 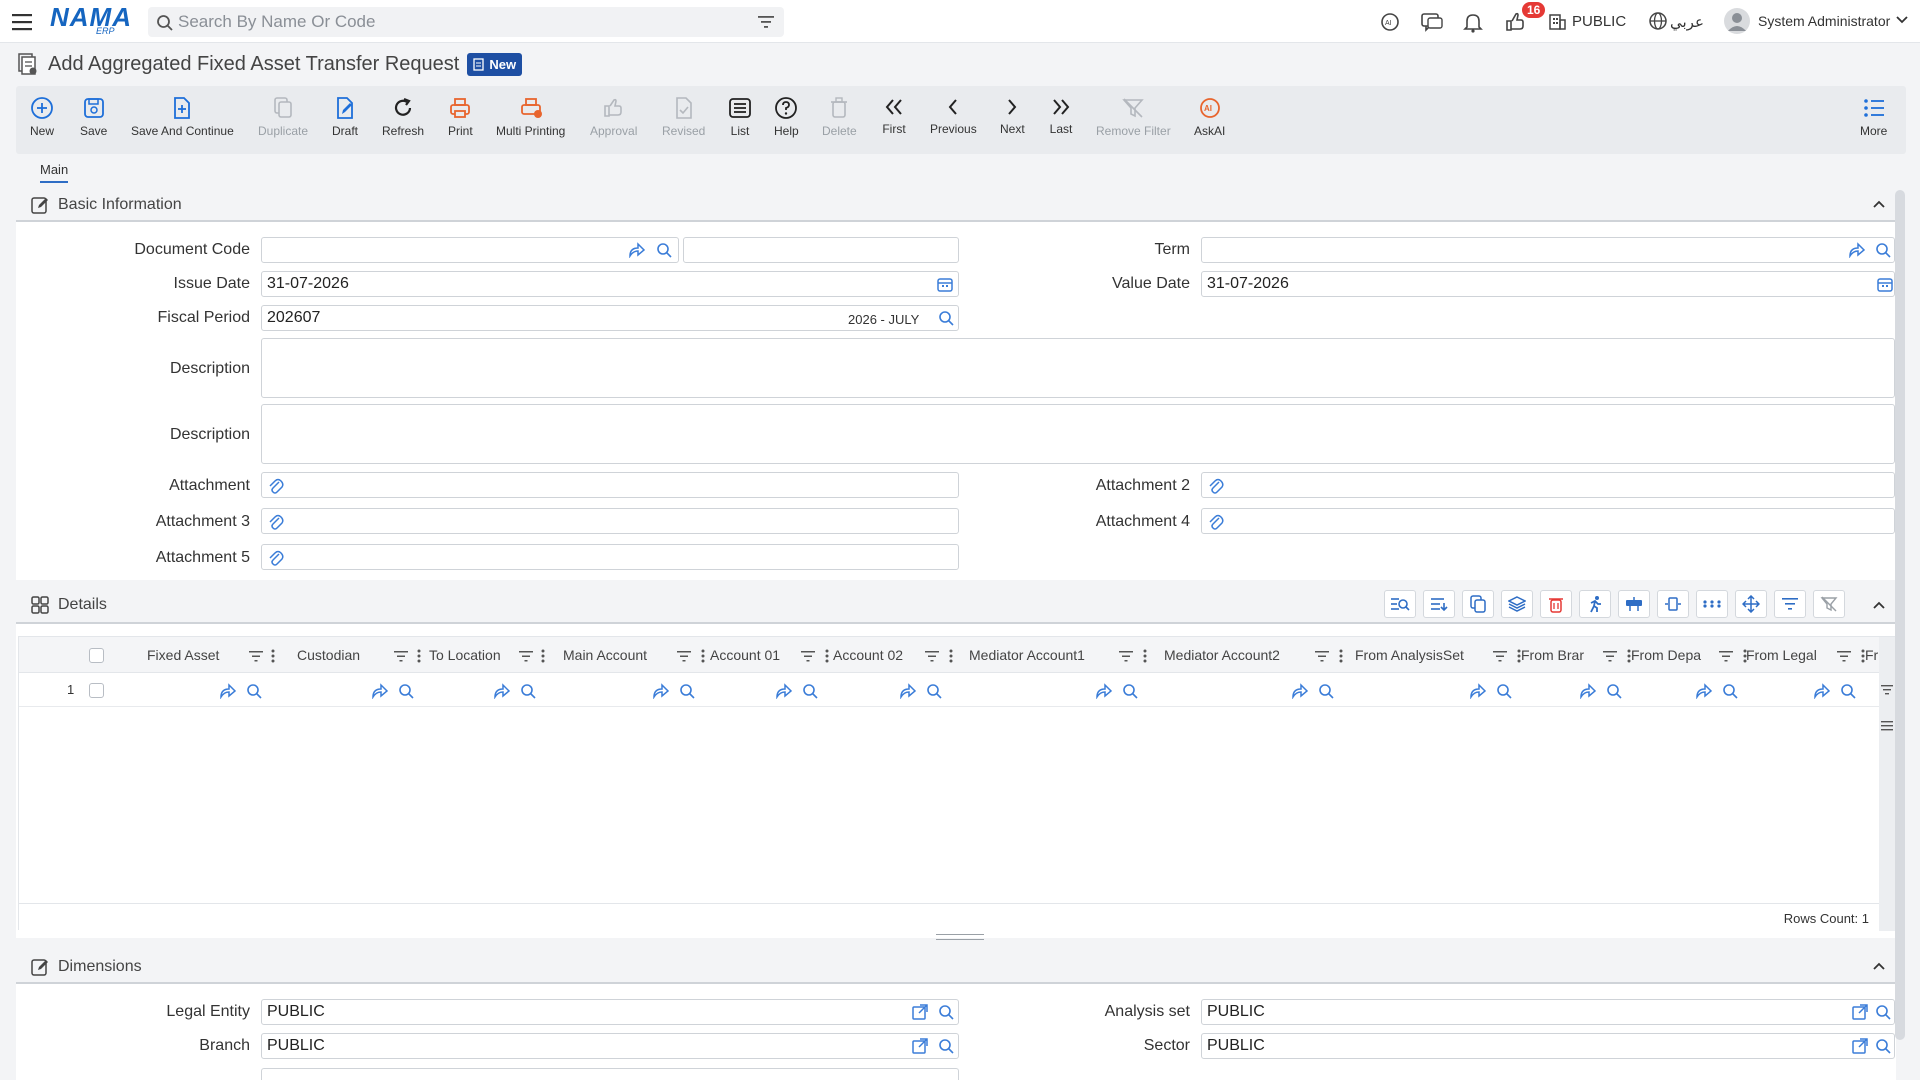 What do you see at coordinates (605, 655) in the screenshot?
I see `column-header: Main Account` at bounding box center [605, 655].